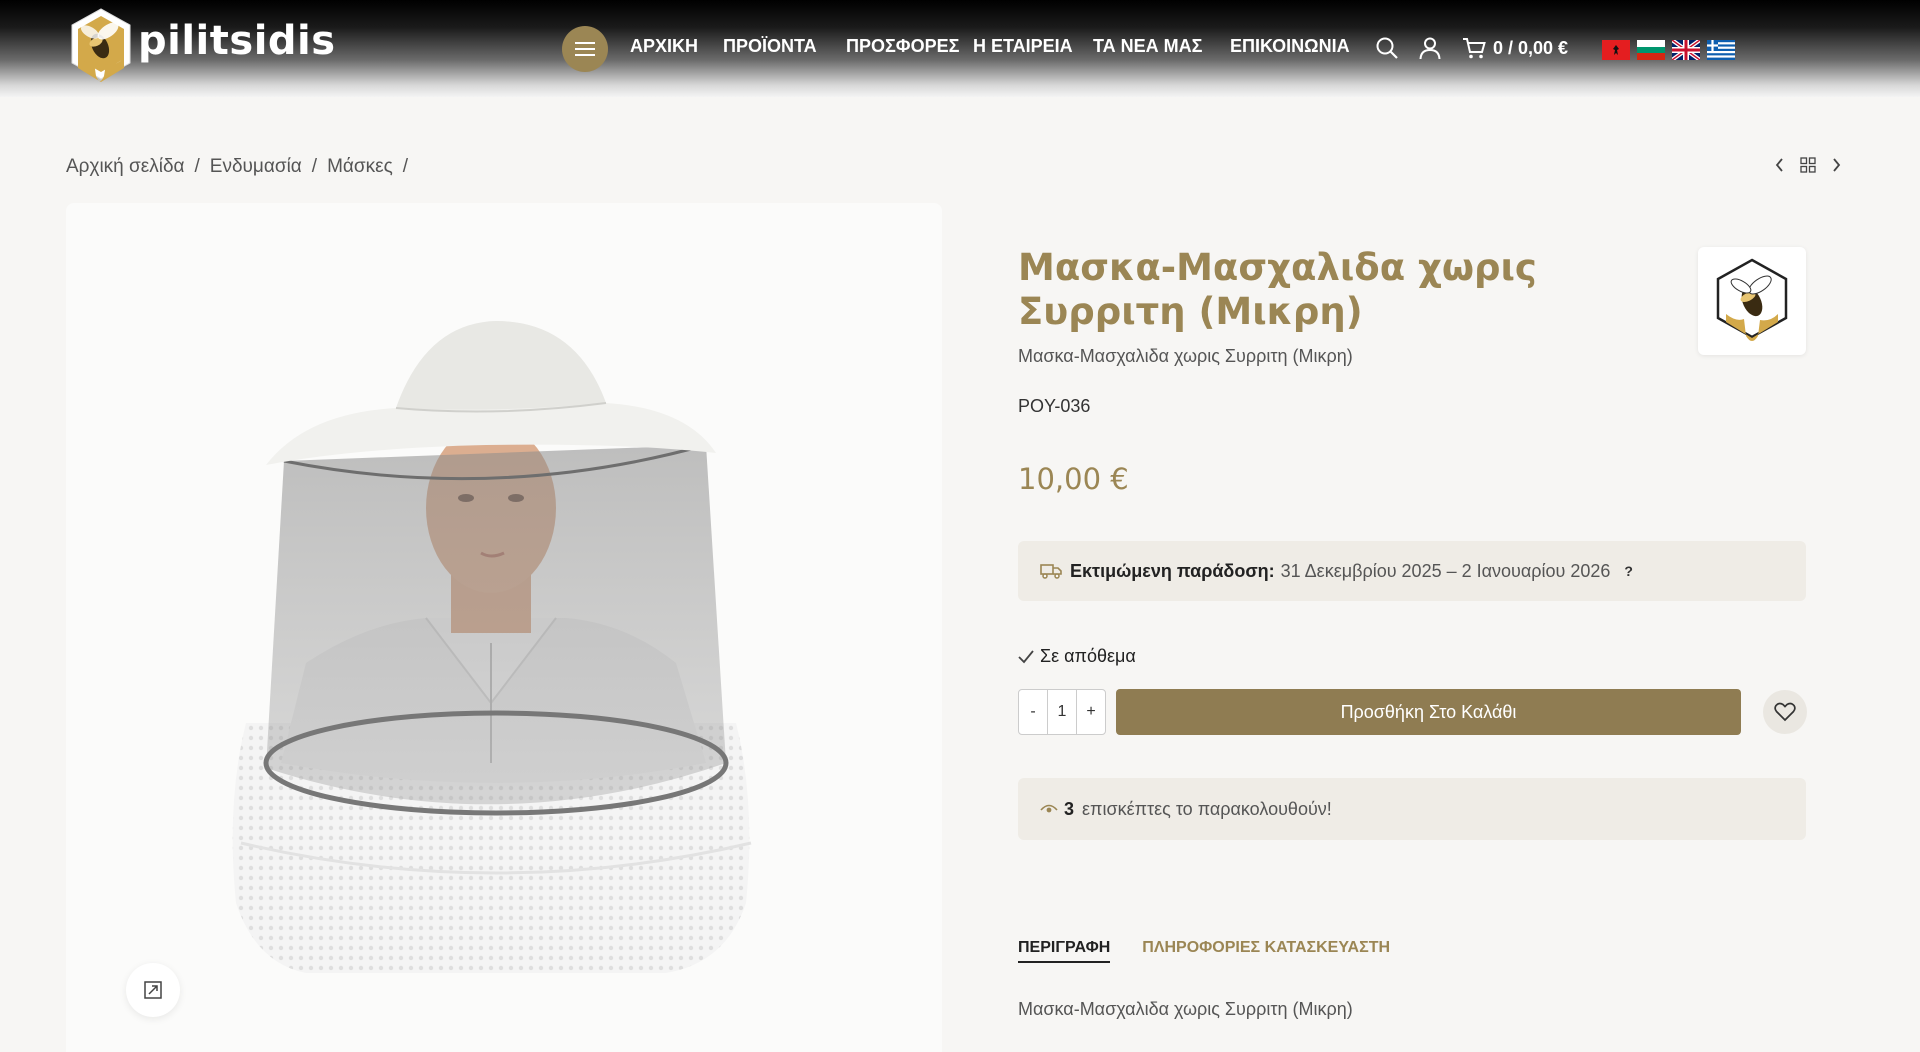 The width and height of the screenshot is (1920, 1052). Describe the element at coordinates (1049, 808) in the screenshot. I see `eye-icon` at that location.